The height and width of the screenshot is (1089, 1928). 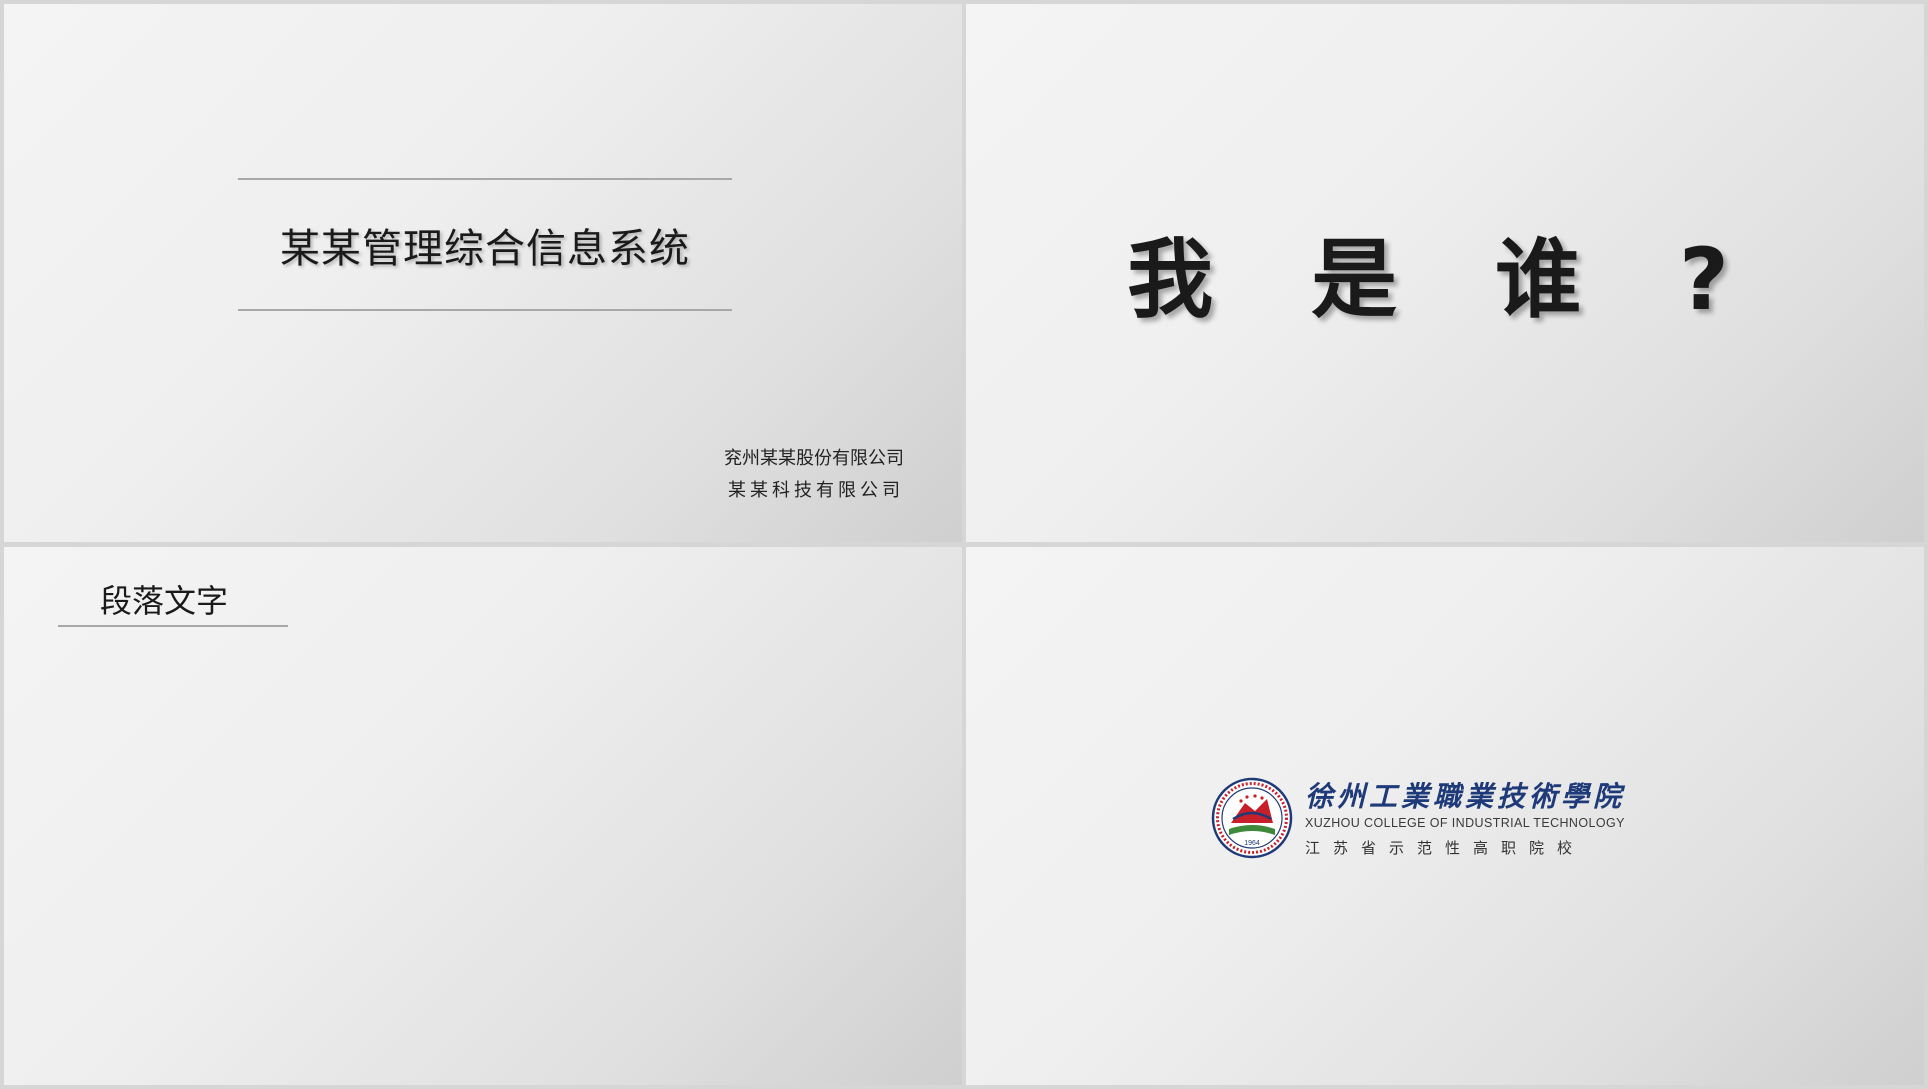 What do you see at coordinates (173, 626) in the screenshot?
I see `heading-underline` at bounding box center [173, 626].